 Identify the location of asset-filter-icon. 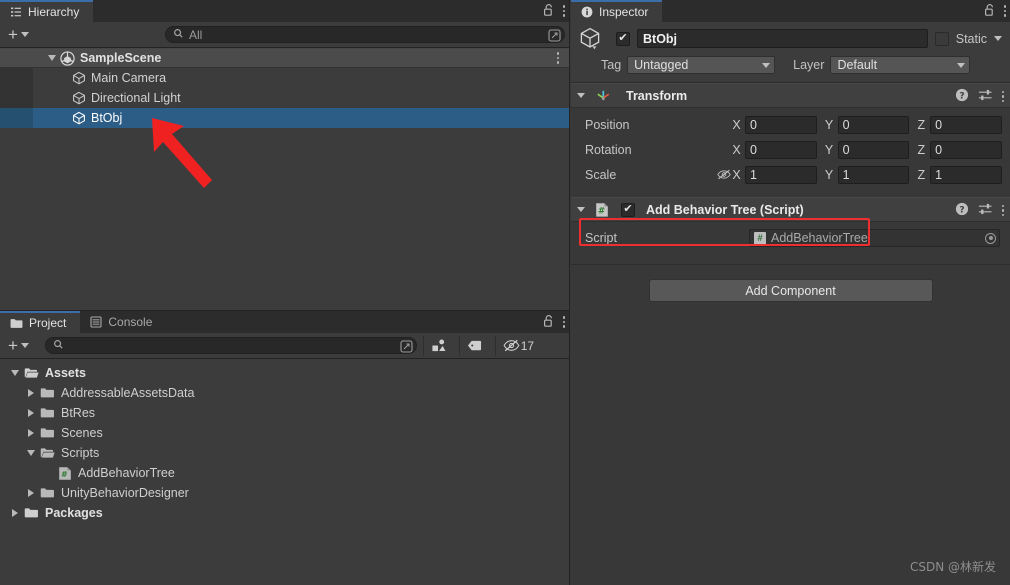
(437, 345).